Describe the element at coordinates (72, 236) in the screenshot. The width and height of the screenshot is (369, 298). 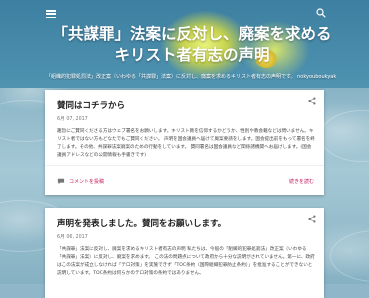
I see `post-date: 6月 06, 2017` at that location.